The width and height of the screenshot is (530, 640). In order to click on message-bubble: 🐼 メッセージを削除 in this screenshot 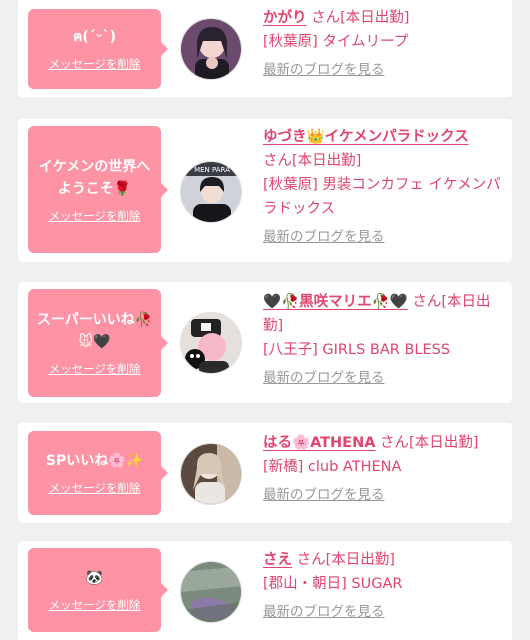, I will do `click(98, 590)`.